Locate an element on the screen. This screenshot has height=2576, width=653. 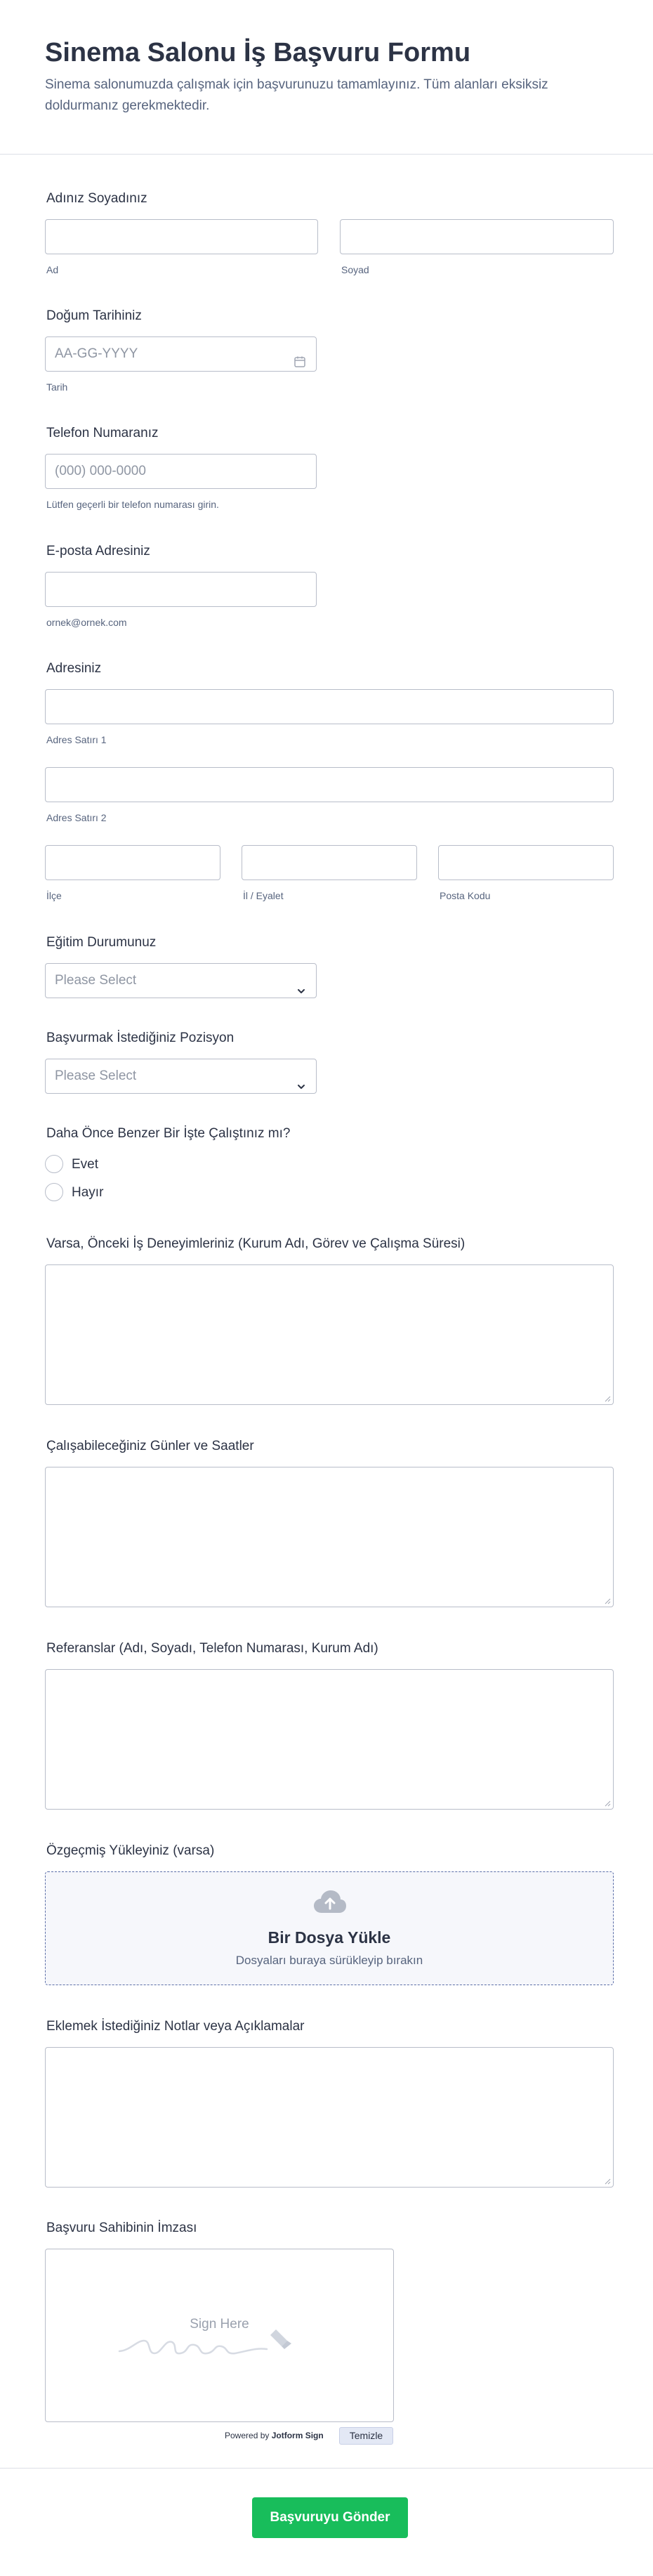
birth-sublabel: Tarih is located at coordinates (57, 387).